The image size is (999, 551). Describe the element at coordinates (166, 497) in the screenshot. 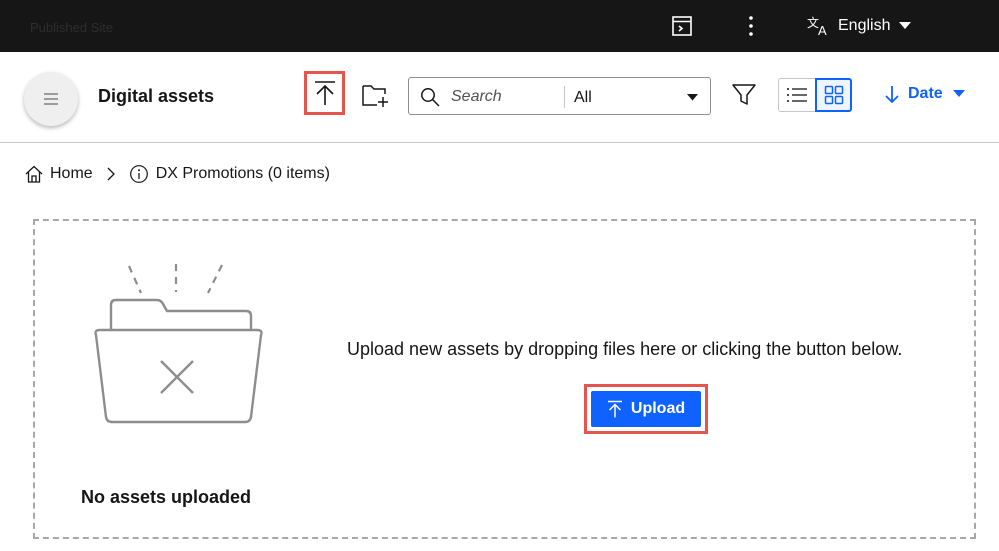

I see `empty-state-title: No assets uploaded` at that location.